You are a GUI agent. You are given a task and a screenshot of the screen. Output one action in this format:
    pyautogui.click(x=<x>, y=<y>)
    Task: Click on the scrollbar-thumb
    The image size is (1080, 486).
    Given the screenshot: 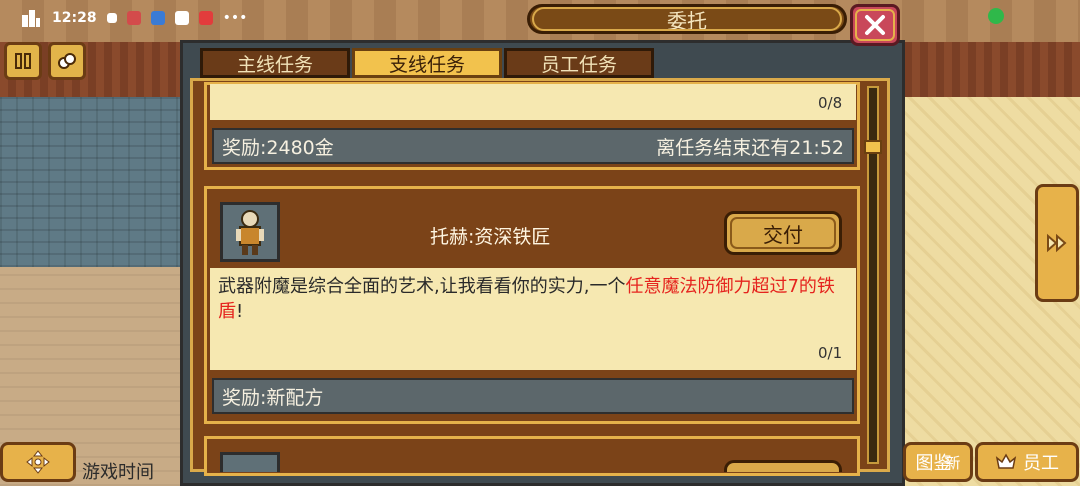 What is the action you would take?
    pyautogui.click(x=873, y=147)
    